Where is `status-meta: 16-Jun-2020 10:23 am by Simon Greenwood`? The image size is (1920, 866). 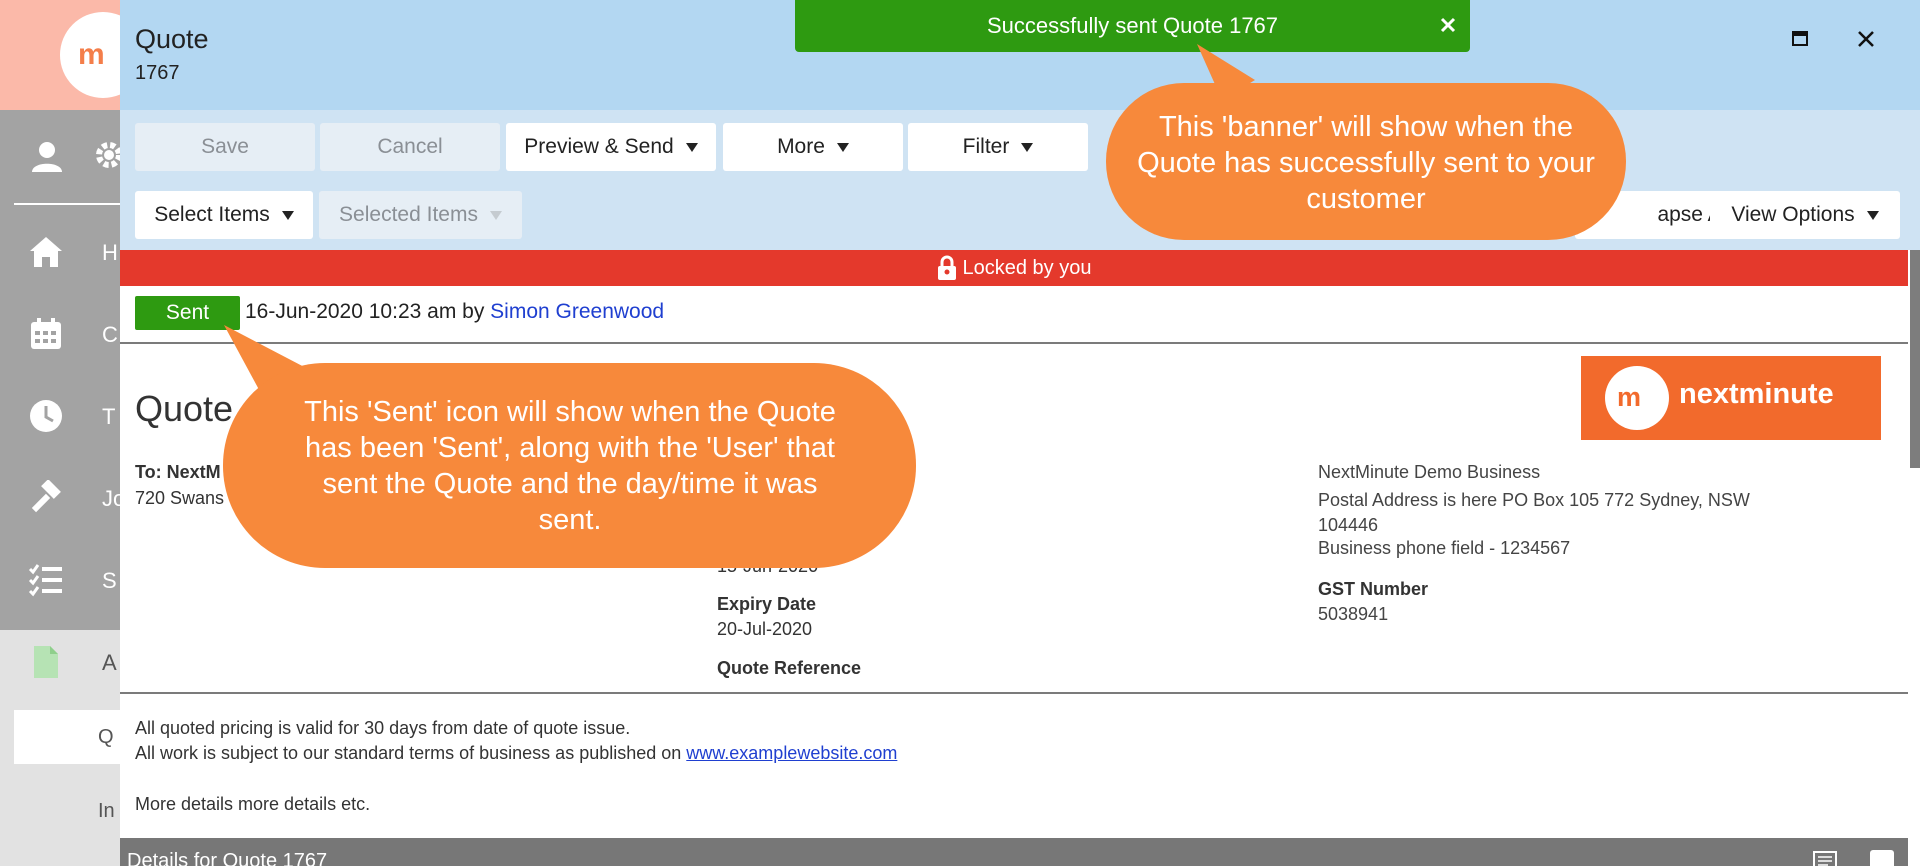 status-meta: 16-Jun-2020 10:23 am by Simon Greenwood is located at coordinates (454, 312).